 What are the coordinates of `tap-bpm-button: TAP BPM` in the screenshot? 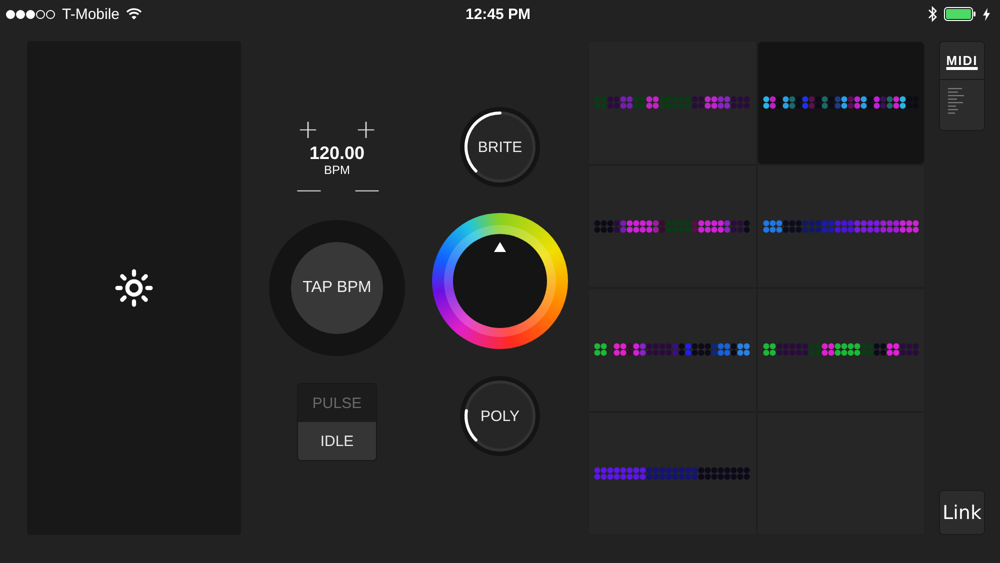 It's located at (337, 288).